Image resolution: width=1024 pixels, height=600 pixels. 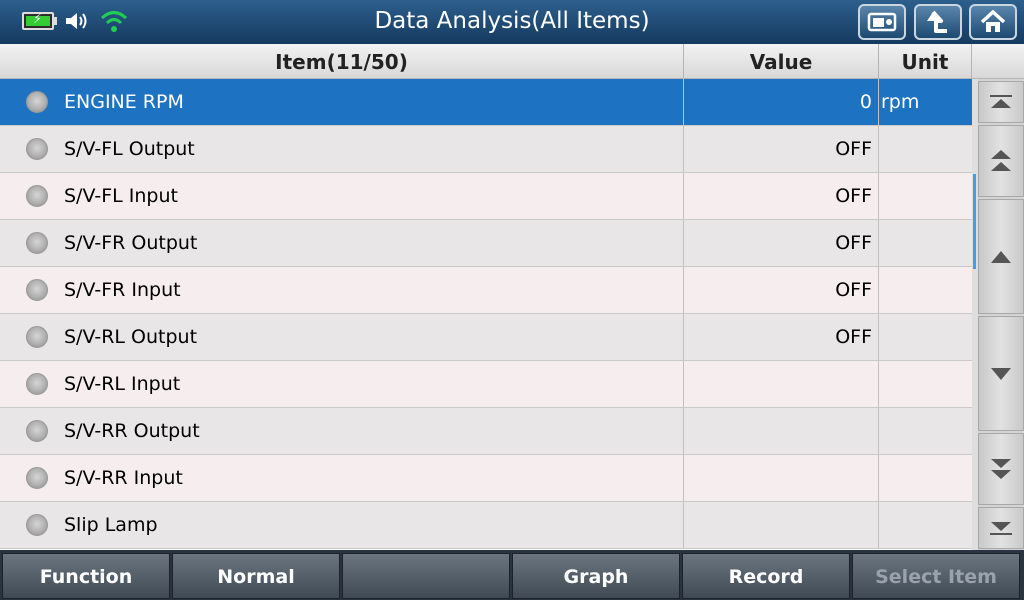 I want to click on table-row: S/V-FR Input OFF, so click(x=486, y=290).